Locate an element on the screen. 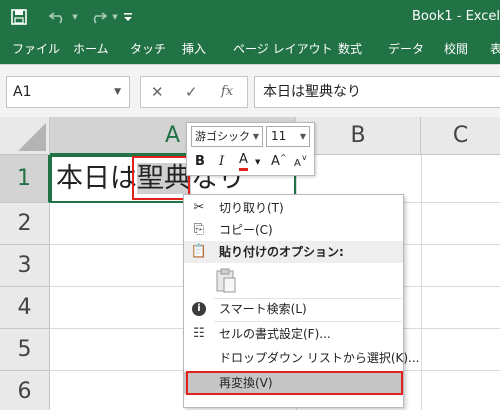 Image resolution: width=500 pixels, height=410 pixels. info-icon: i is located at coordinates (199, 309).